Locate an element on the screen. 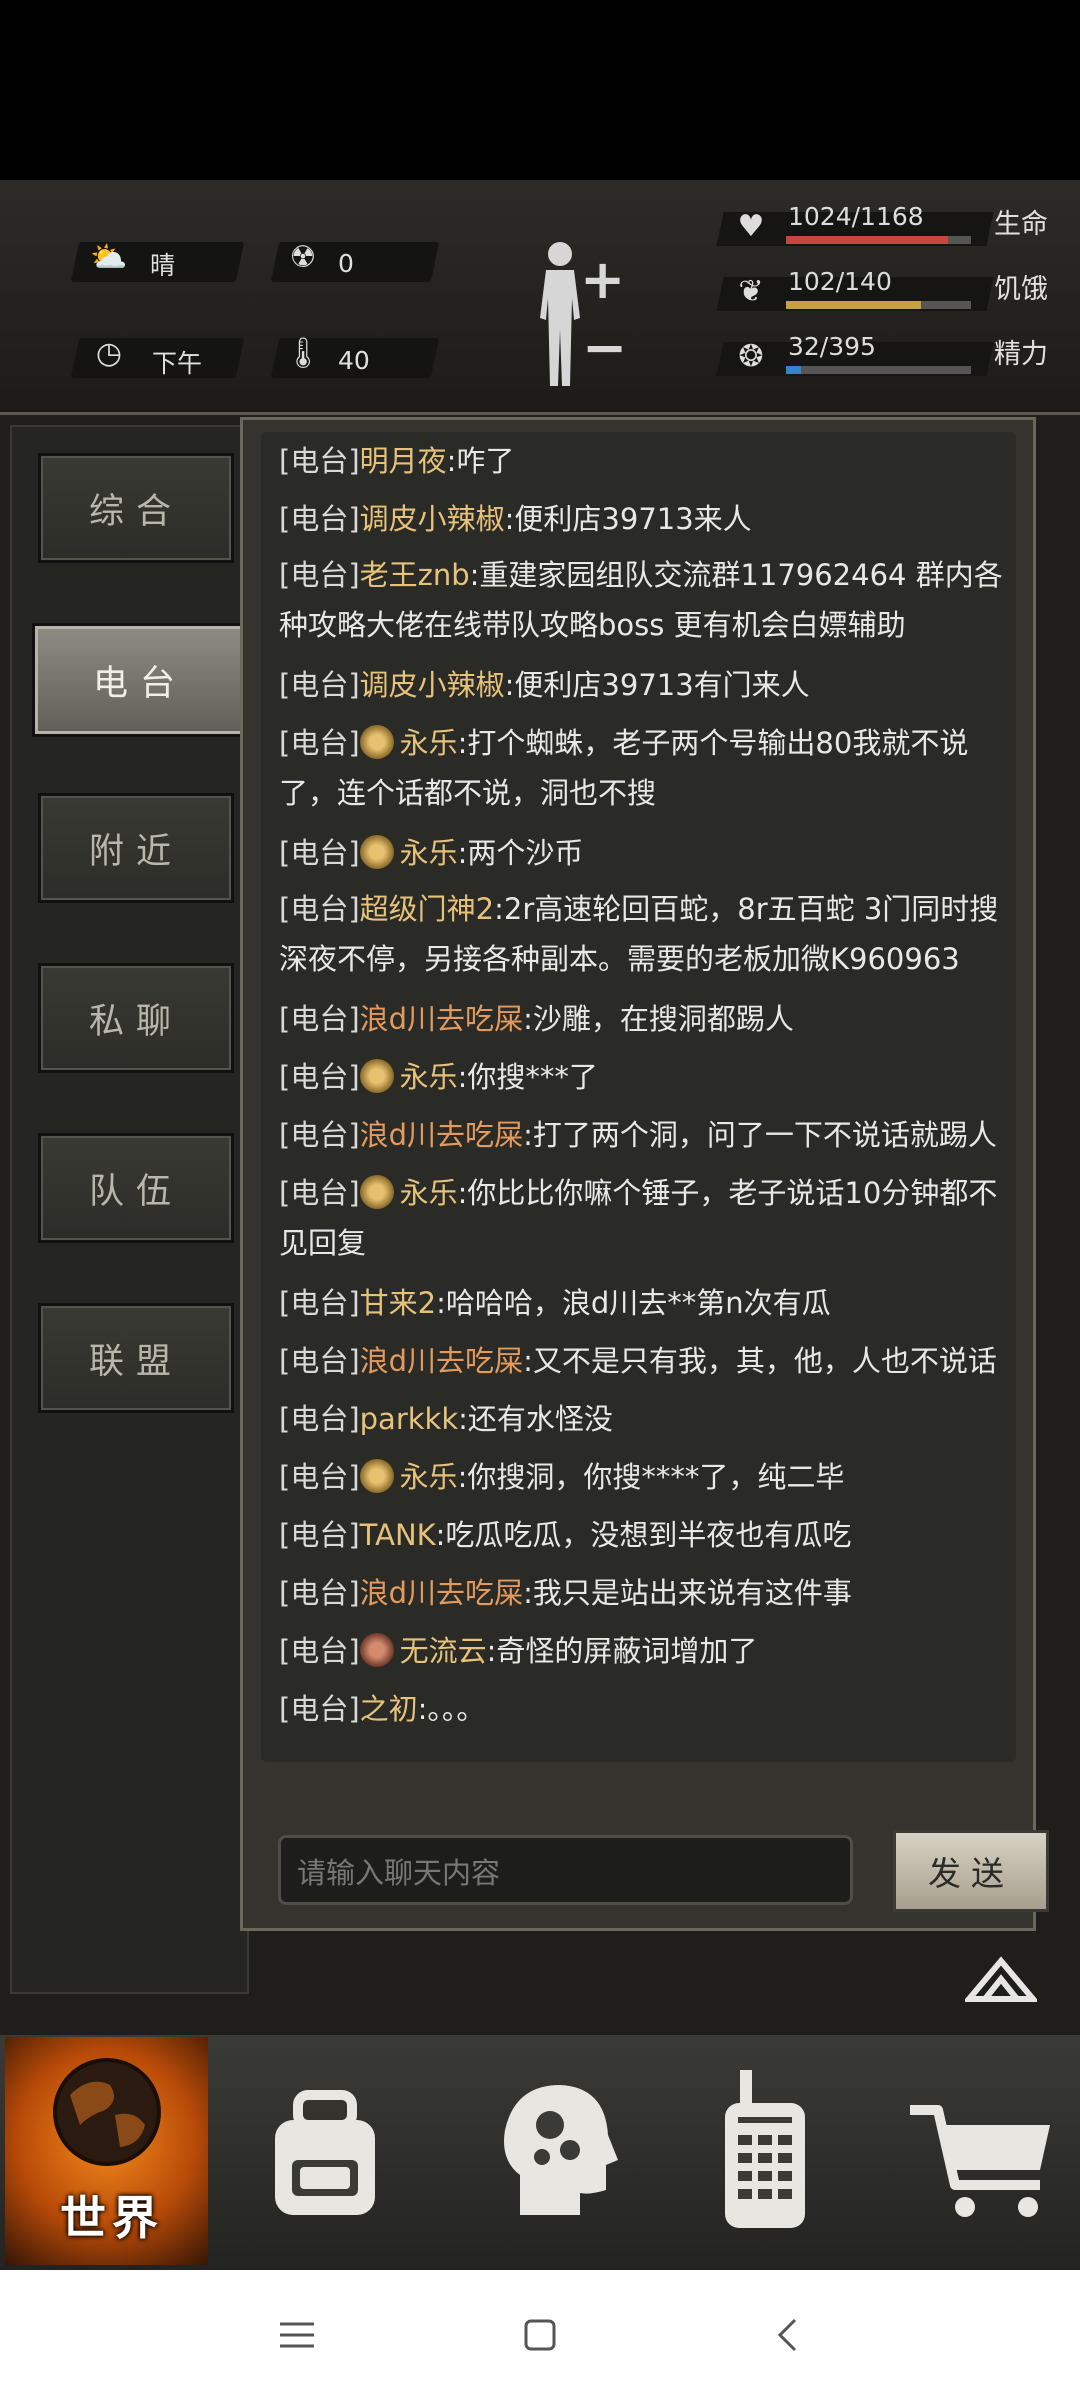  sender-name: 老王znb is located at coordinates (415, 575).